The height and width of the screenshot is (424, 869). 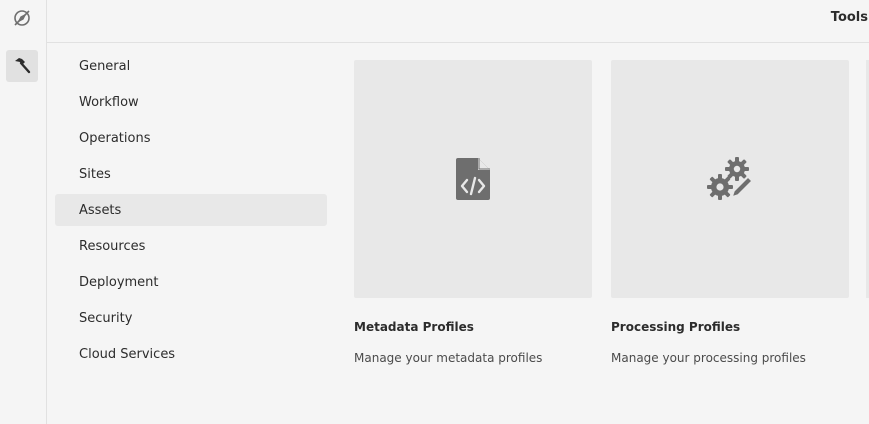 What do you see at coordinates (23, 212) in the screenshot?
I see `global-nav-rail` at bounding box center [23, 212].